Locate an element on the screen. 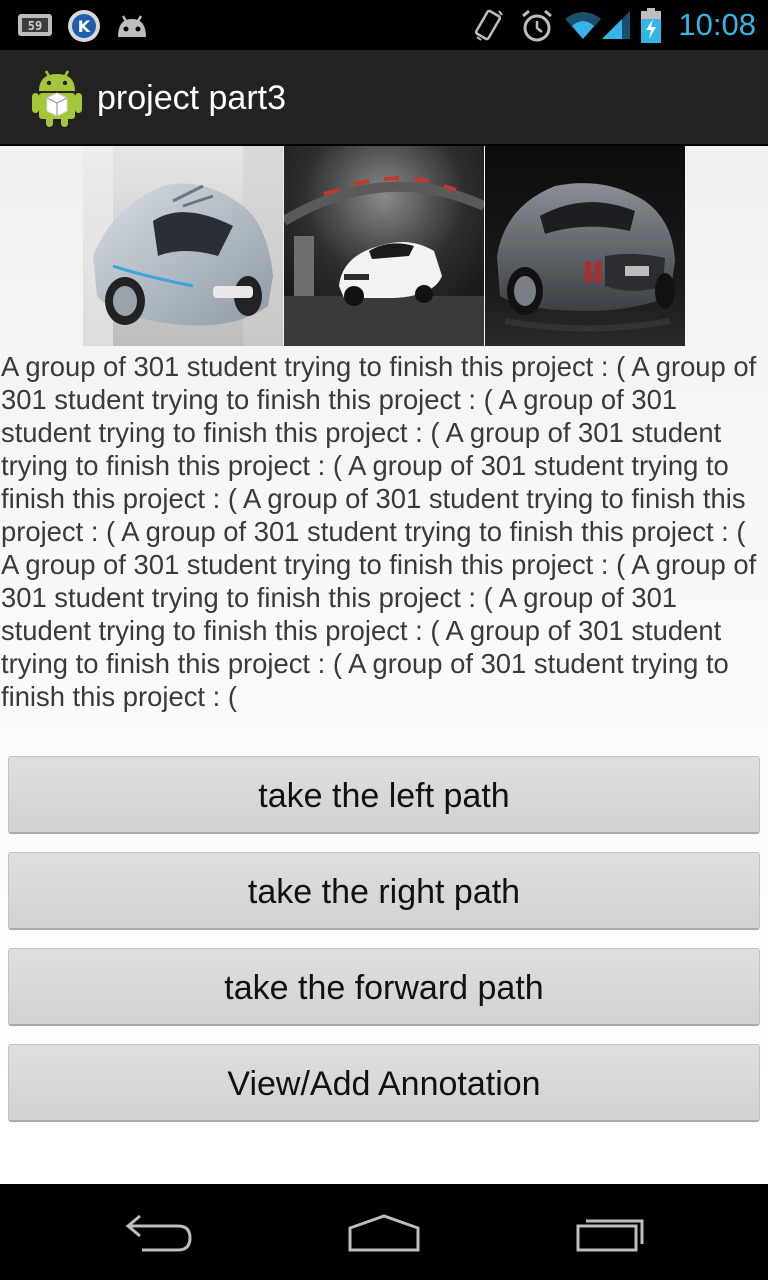 The width and height of the screenshot is (768, 1280). app-title: project part3 is located at coordinates (191, 98).